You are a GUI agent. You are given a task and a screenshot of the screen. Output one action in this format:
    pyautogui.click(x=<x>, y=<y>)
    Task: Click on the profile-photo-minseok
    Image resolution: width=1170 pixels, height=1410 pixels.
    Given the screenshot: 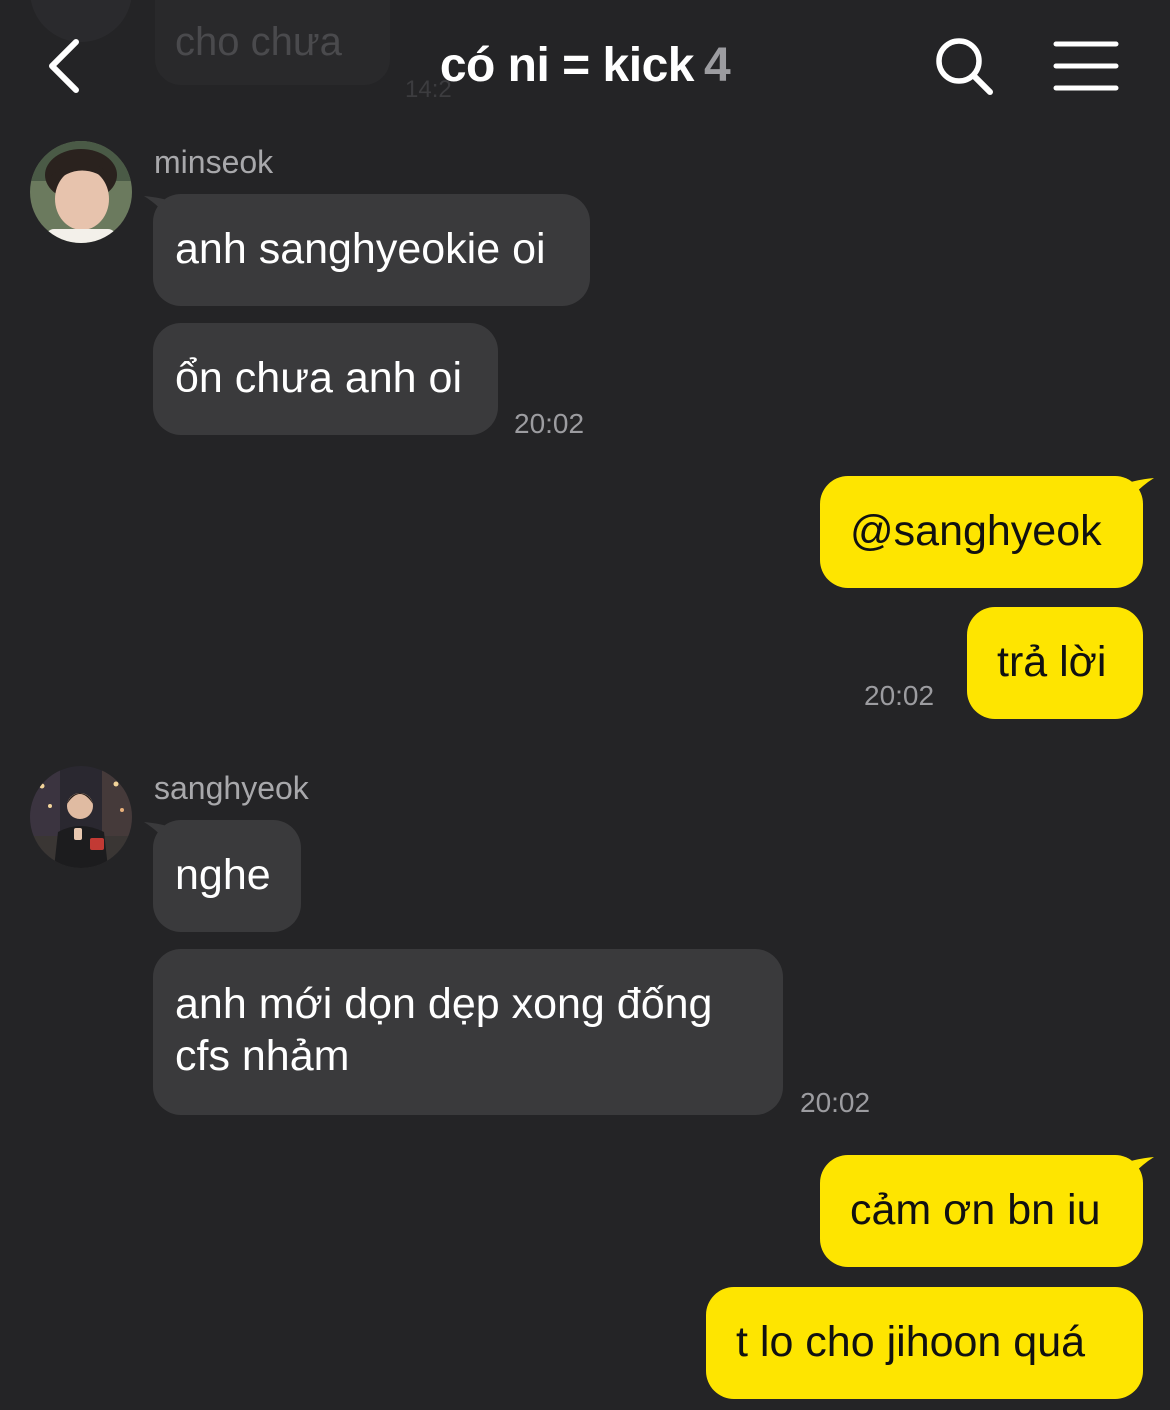 What is the action you would take?
    pyautogui.click(x=81, y=192)
    